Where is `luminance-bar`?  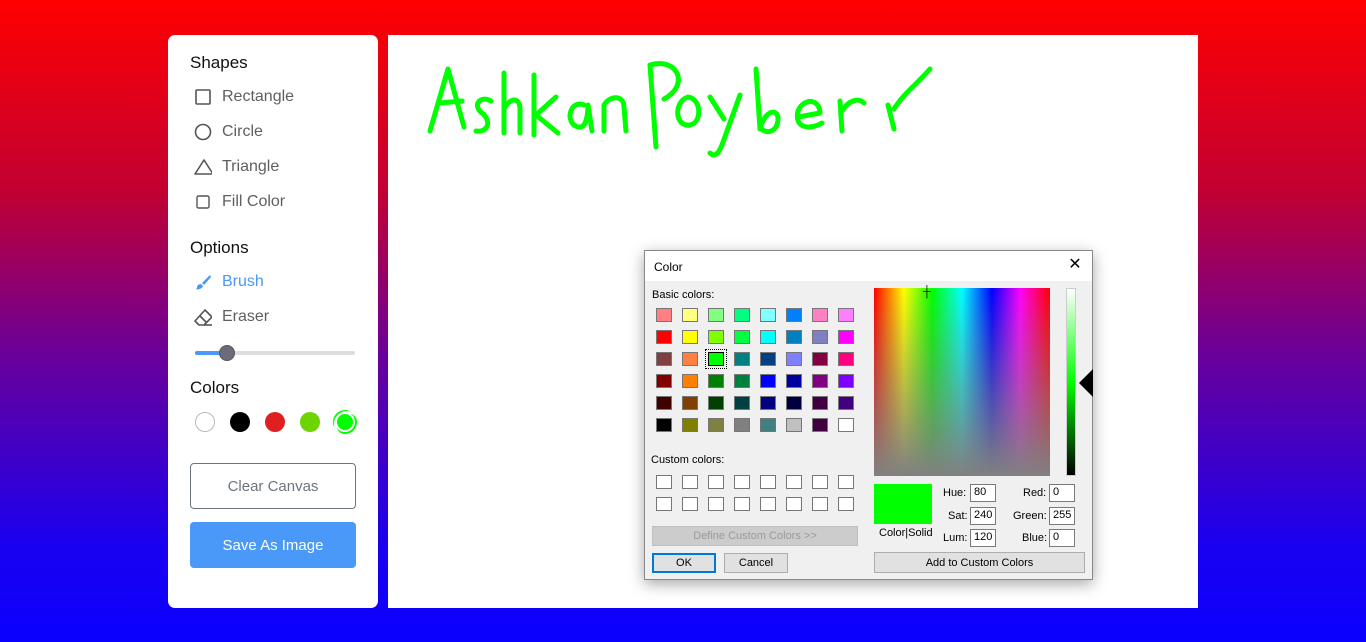 luminance-bar is located at coordinates (1071, 382).